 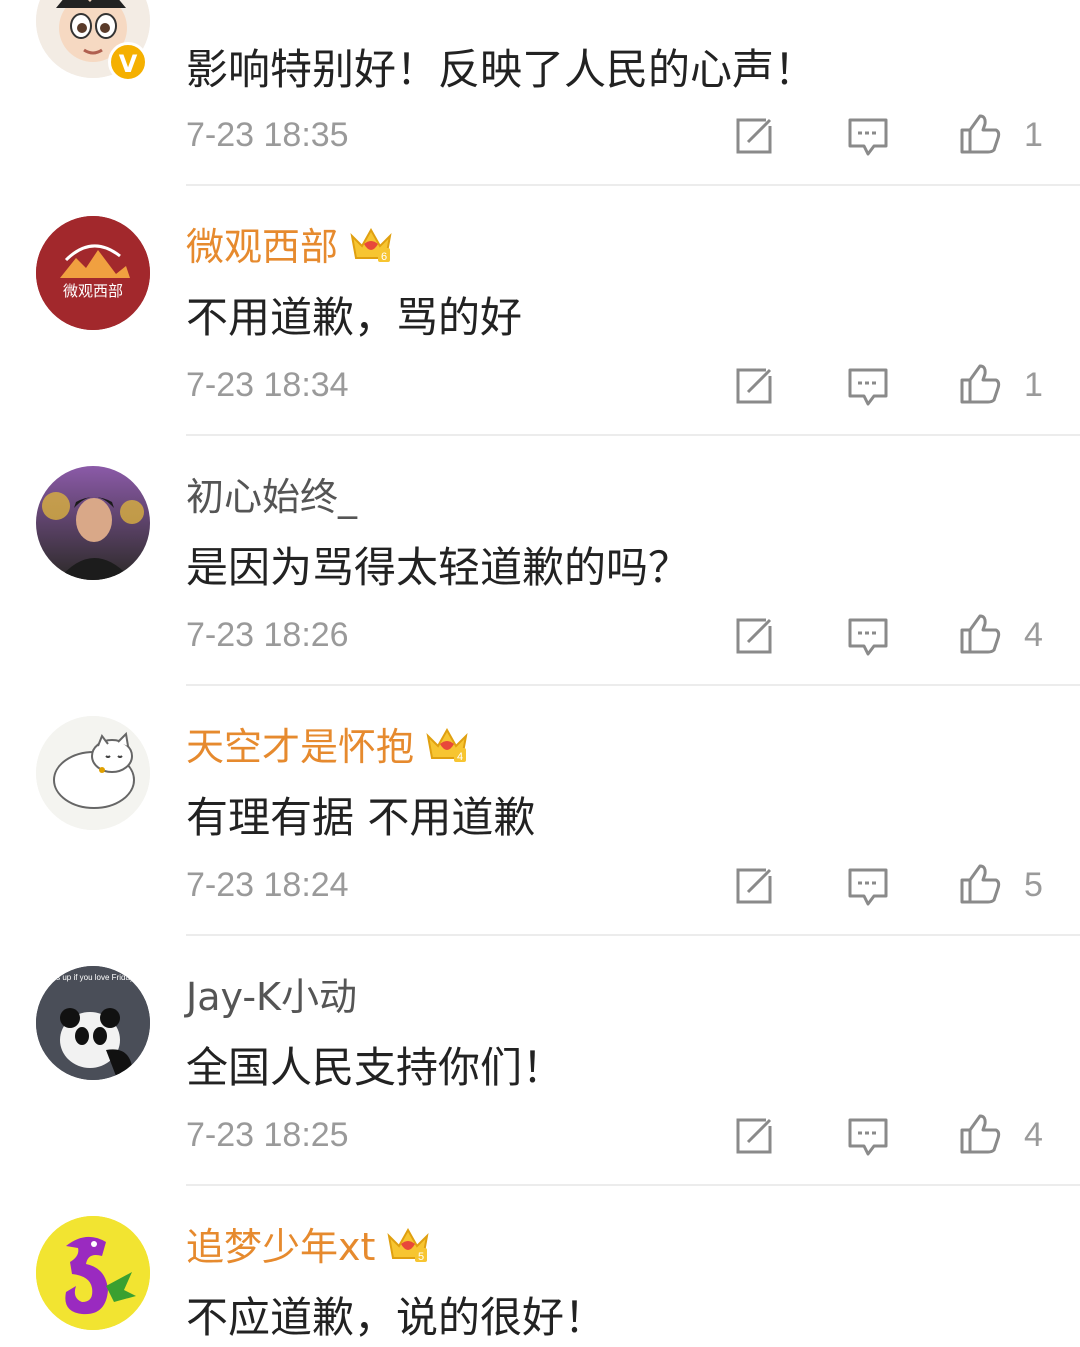 What do you see at coordinates (267, 635) in the screenshot?
I see `comment-time: 7-23 18:26` at bounding box center [267, 635].